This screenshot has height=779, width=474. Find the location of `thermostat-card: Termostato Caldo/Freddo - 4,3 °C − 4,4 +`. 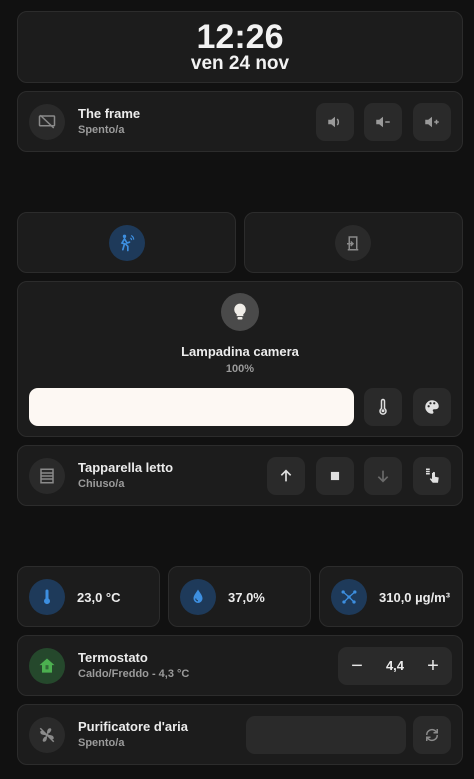

thermostat-card: Termostato Caldo/Freddo - 4,3 °C − 4,4 + is located at coordinates (240, 665).